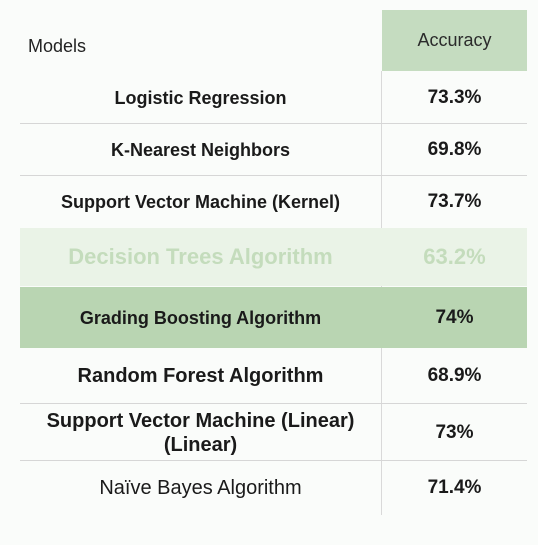 This screenshot has height=545, width=538. I want to click on model-name: Support Vector Machine (Kernel), so click(200, 202).